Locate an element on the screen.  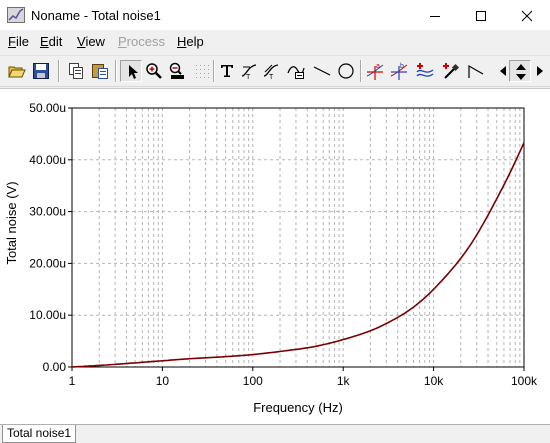
scroll-right-button is located at coordinates (539, 71).